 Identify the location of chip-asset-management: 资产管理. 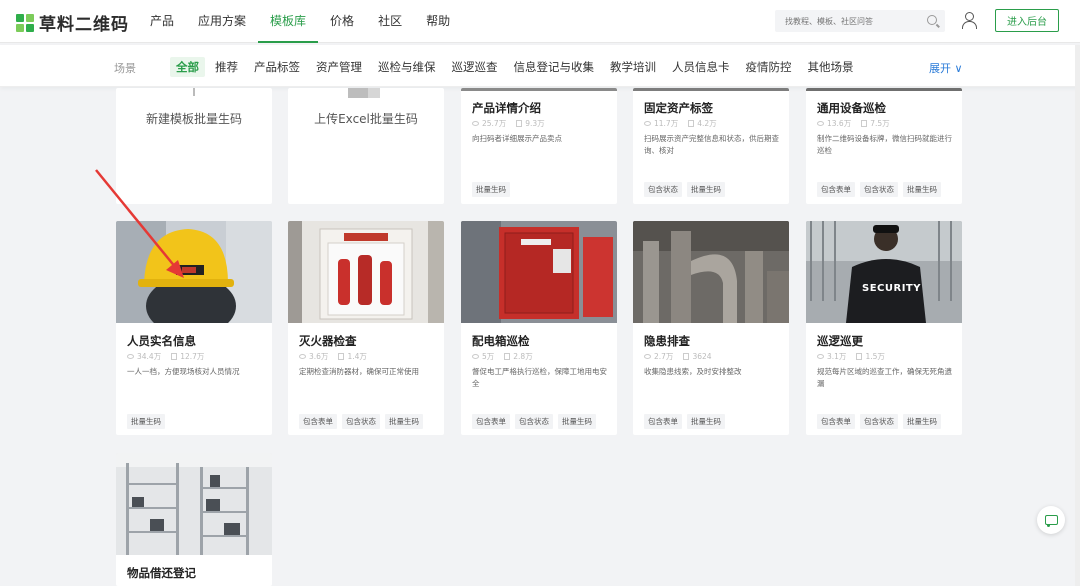
(339, 67).